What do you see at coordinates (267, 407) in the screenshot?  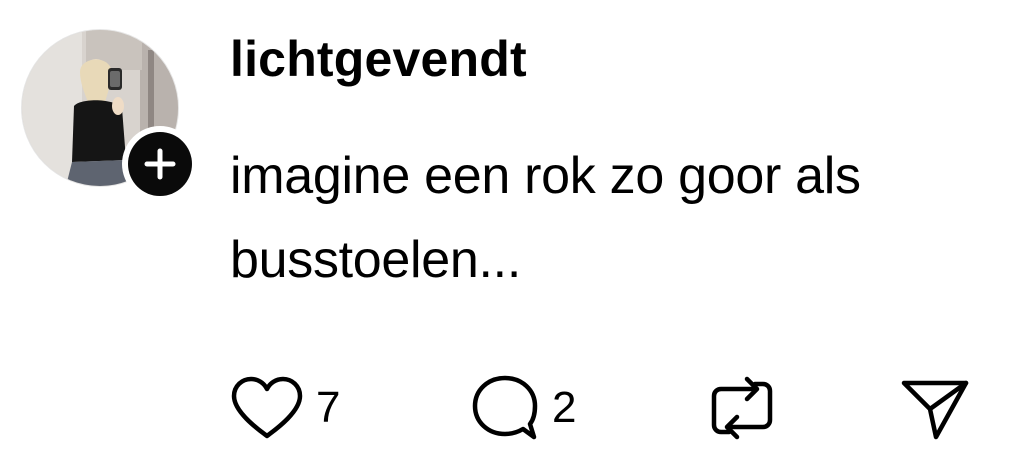 I see `heart-icon` at bounding box center [267, 407].